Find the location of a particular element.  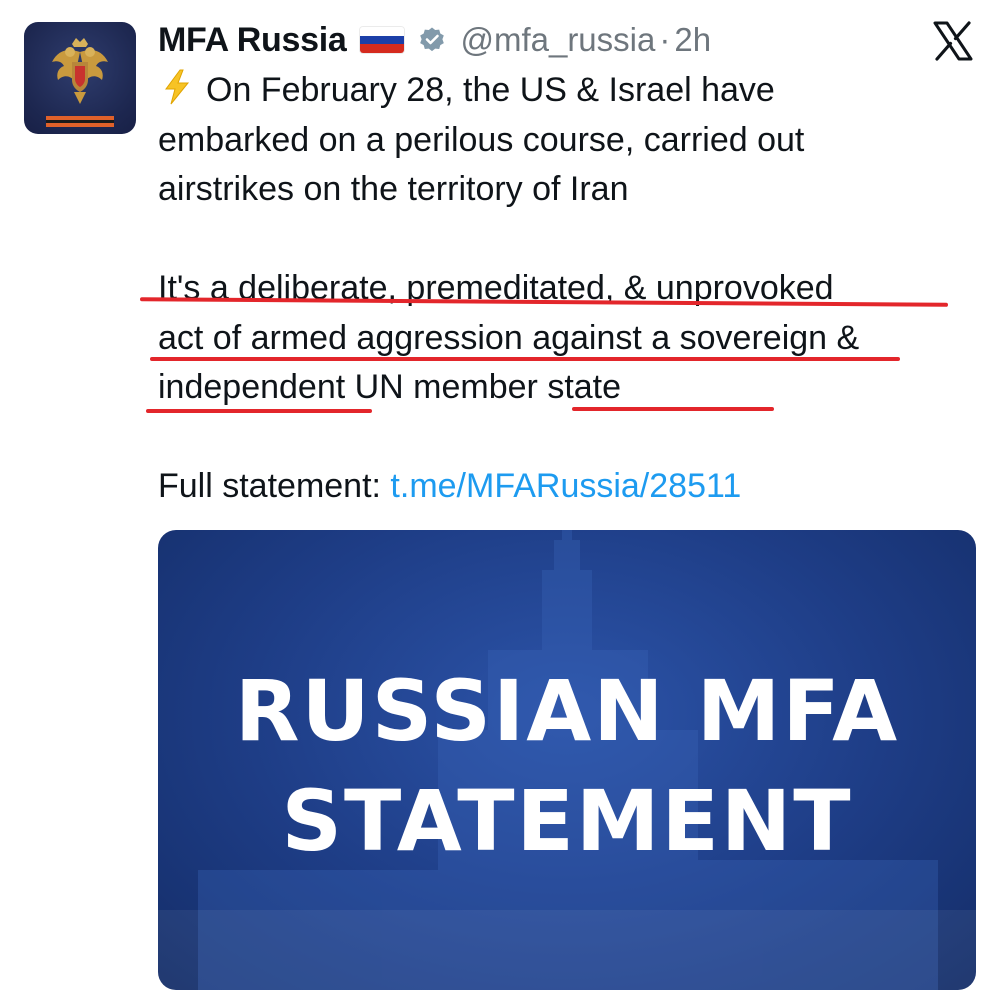

full-statement-line: Full statement: t.me/MFARussia/28511 is located at coordinates (568, 487).